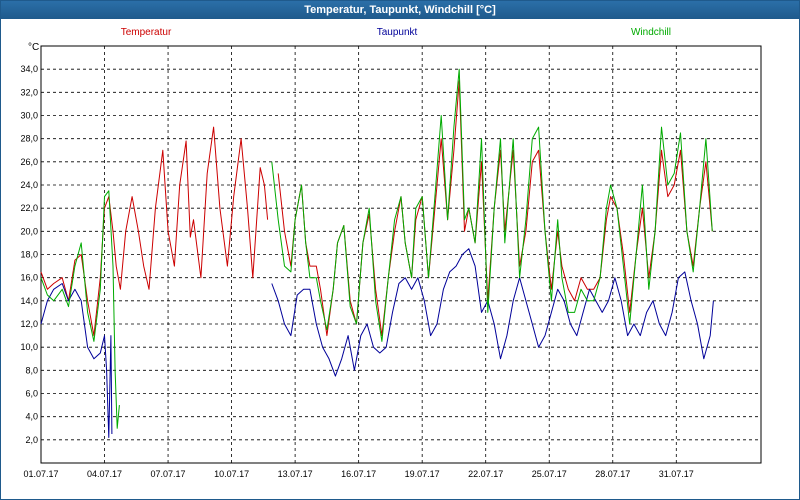 The height and width of the screenshot is (500, 800). What do you see at coordinates (40, 474) in the screenshot?
I see `x-tick-label: 01.07.17` at bounding box center [40, 474].